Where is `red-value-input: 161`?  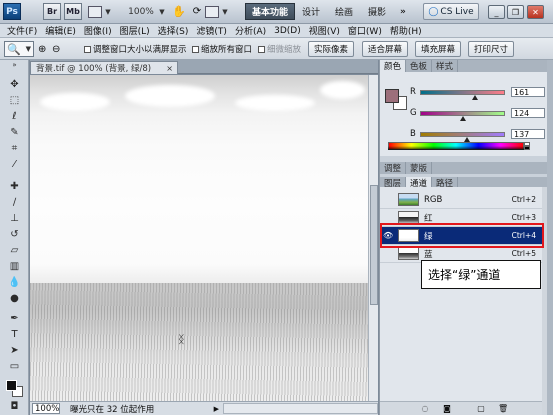 red-value-input: 161 is located at coordinates (528, 92).